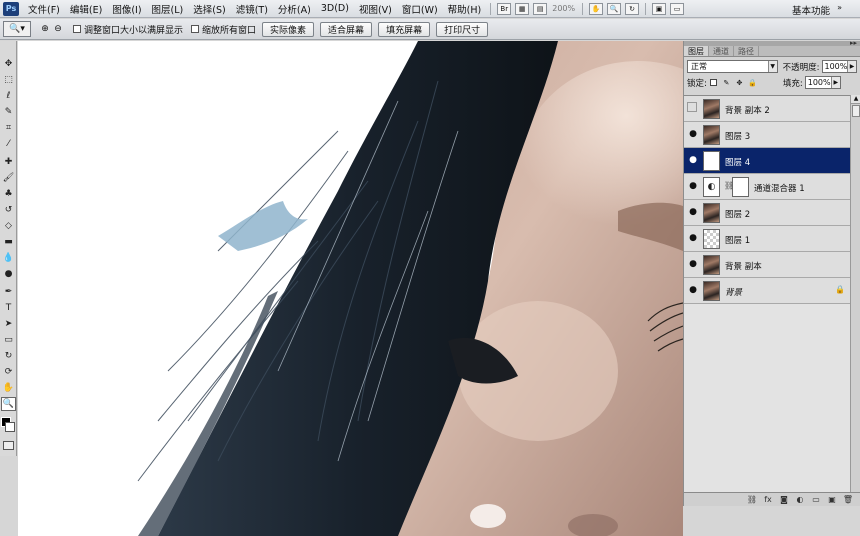 This screenshot has height=536, width=860. What do you see at coordinates (767, 213) in the screenshot?
I see `layer-row: ● 图层 2` at bounding box center [767, 213].